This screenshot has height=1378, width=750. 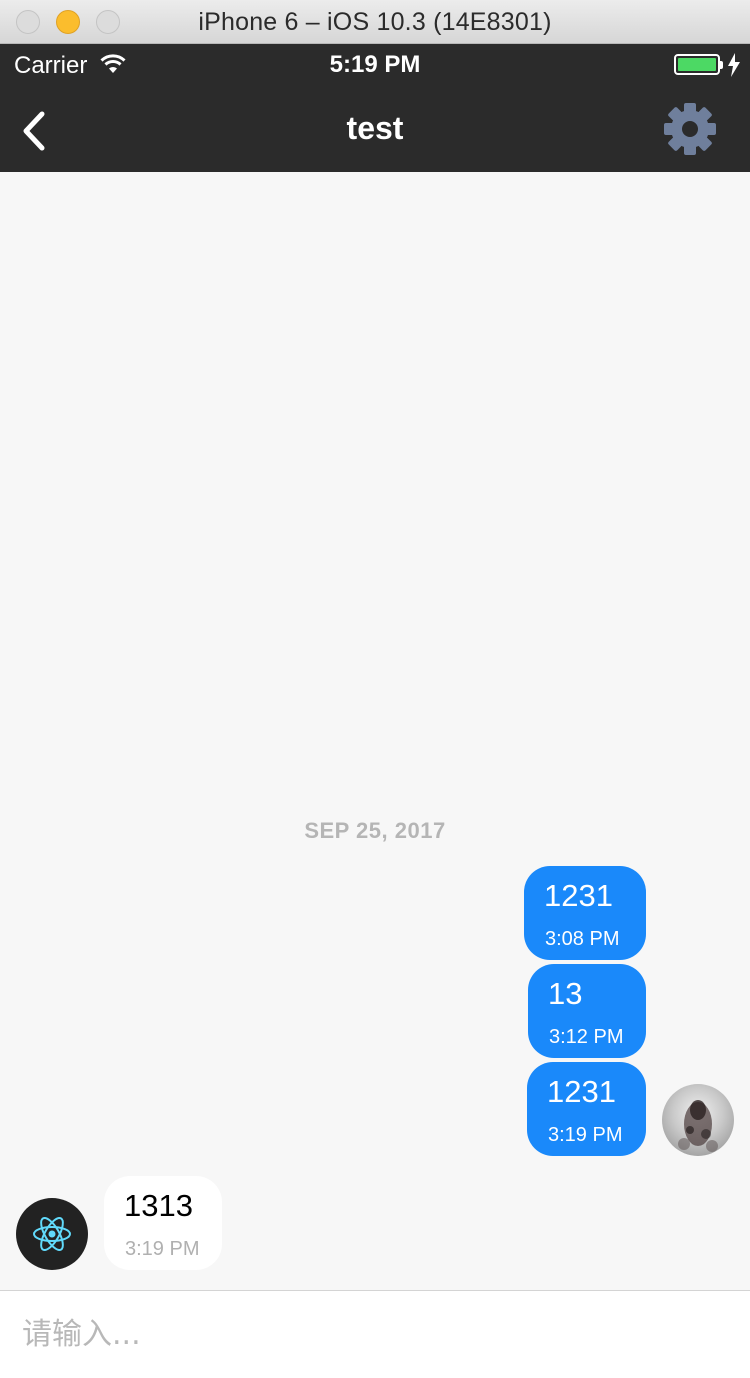 I want to click on navigation-bar: test, so click(x=375, y=129).